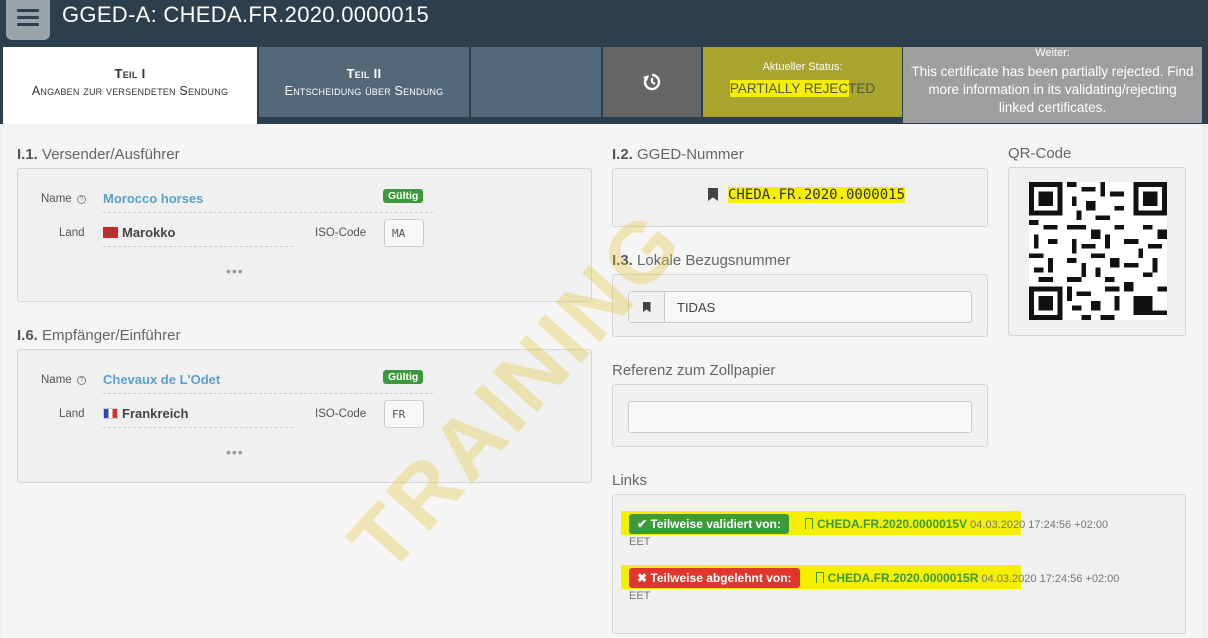 This screenshot has height=638, width=1208. Describe the element at coordinates (111, 335) in the screenshot. I see `section-label: Empfänger/Einführer` at that location.